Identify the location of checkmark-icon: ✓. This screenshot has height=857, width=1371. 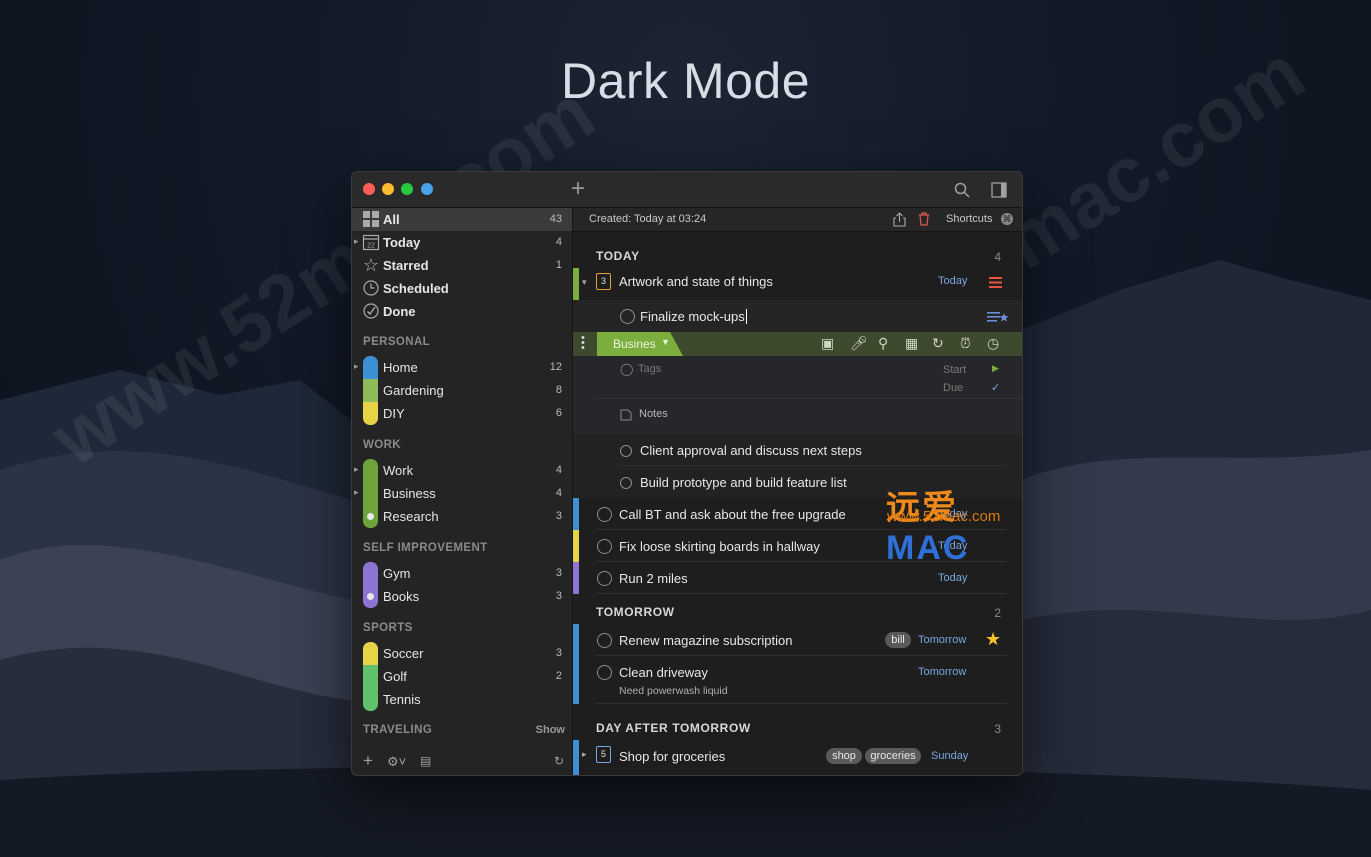
(995, 387).